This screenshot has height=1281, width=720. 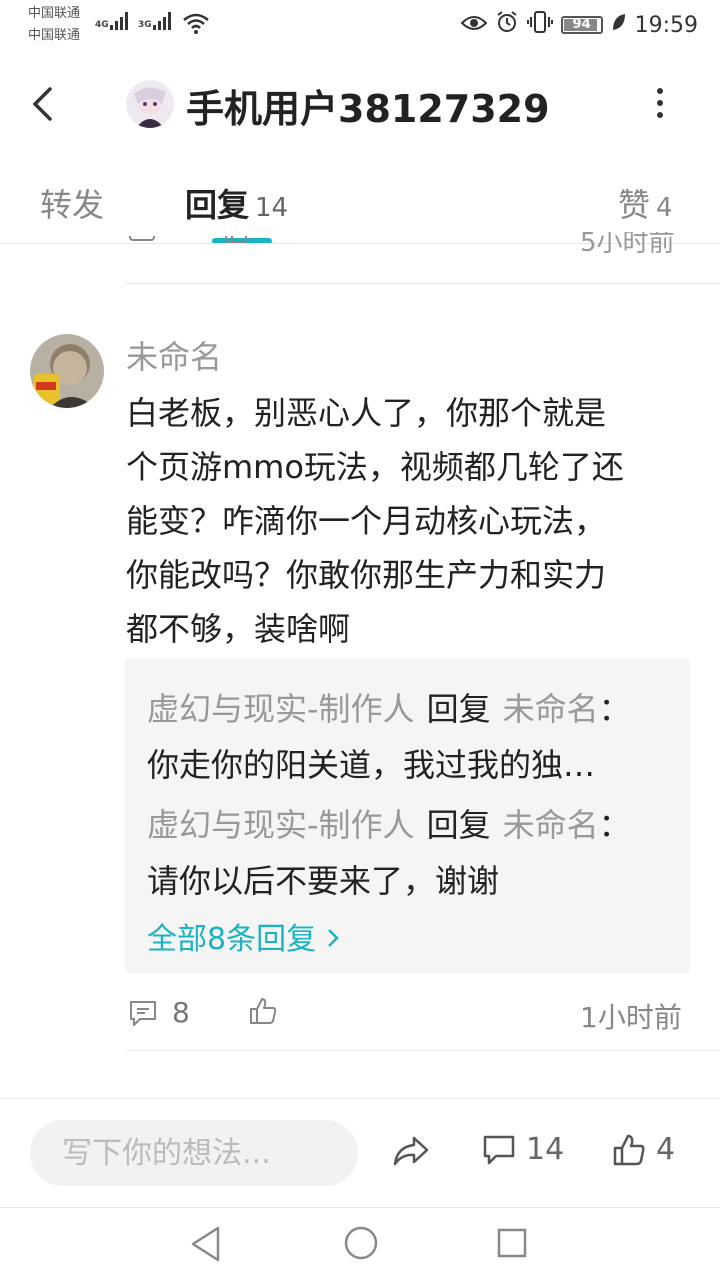 I want to click on tab-replies-label: 回复, so click(x=217, y=205).